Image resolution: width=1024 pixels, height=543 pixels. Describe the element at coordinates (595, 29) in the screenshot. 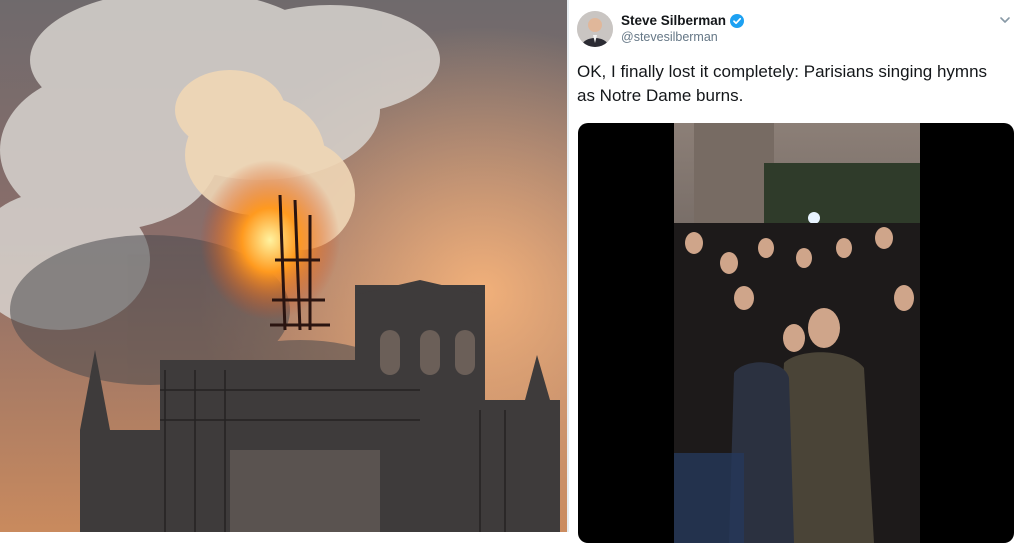

I see `avatar` at that location.